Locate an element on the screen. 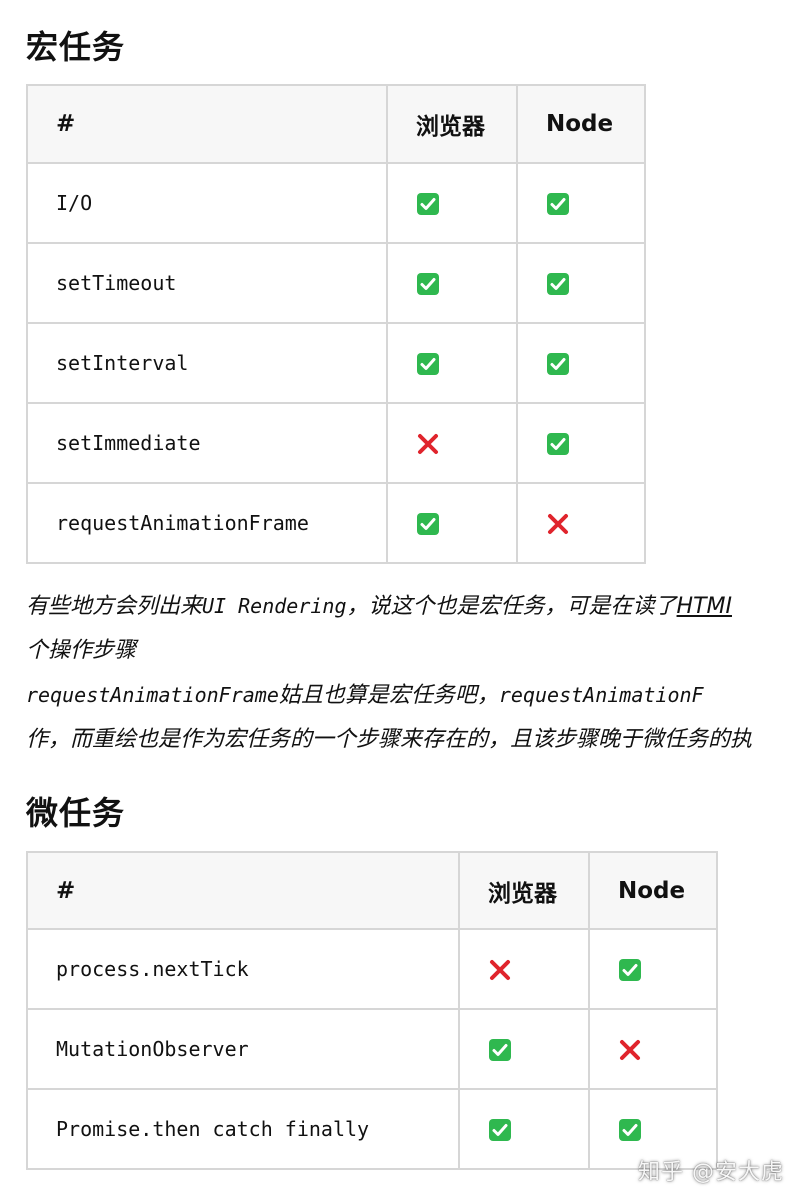 Image resolution: width=806 pixels, height=1200 pixels. api-name: process.nextTick is located at coordinates (243, 969).